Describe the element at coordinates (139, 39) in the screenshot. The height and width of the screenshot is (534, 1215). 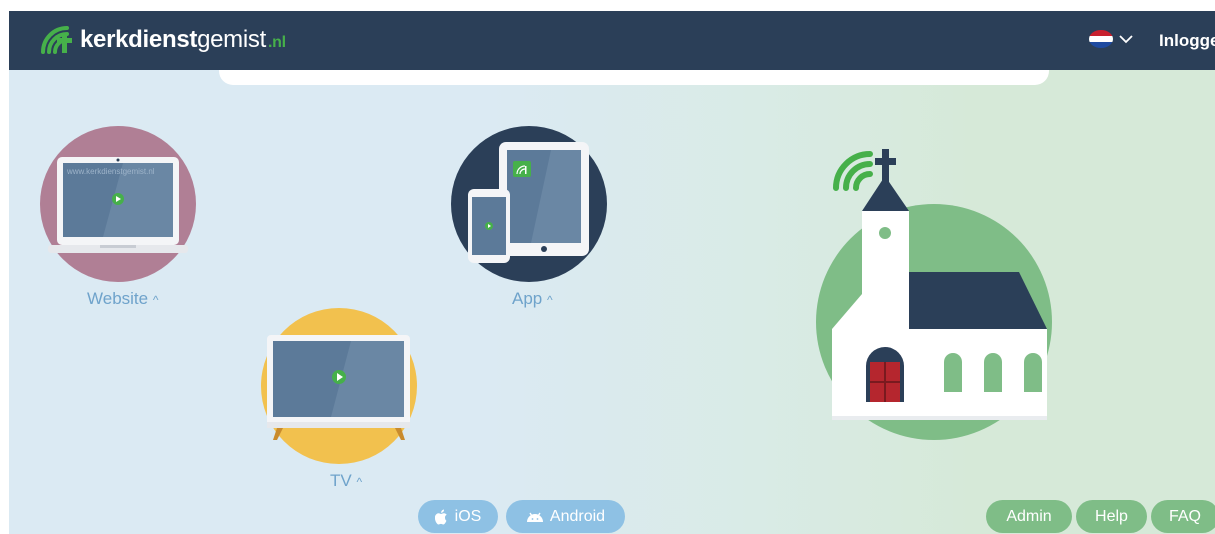
I see `brand-name-bold: kerkdienst` at that location.